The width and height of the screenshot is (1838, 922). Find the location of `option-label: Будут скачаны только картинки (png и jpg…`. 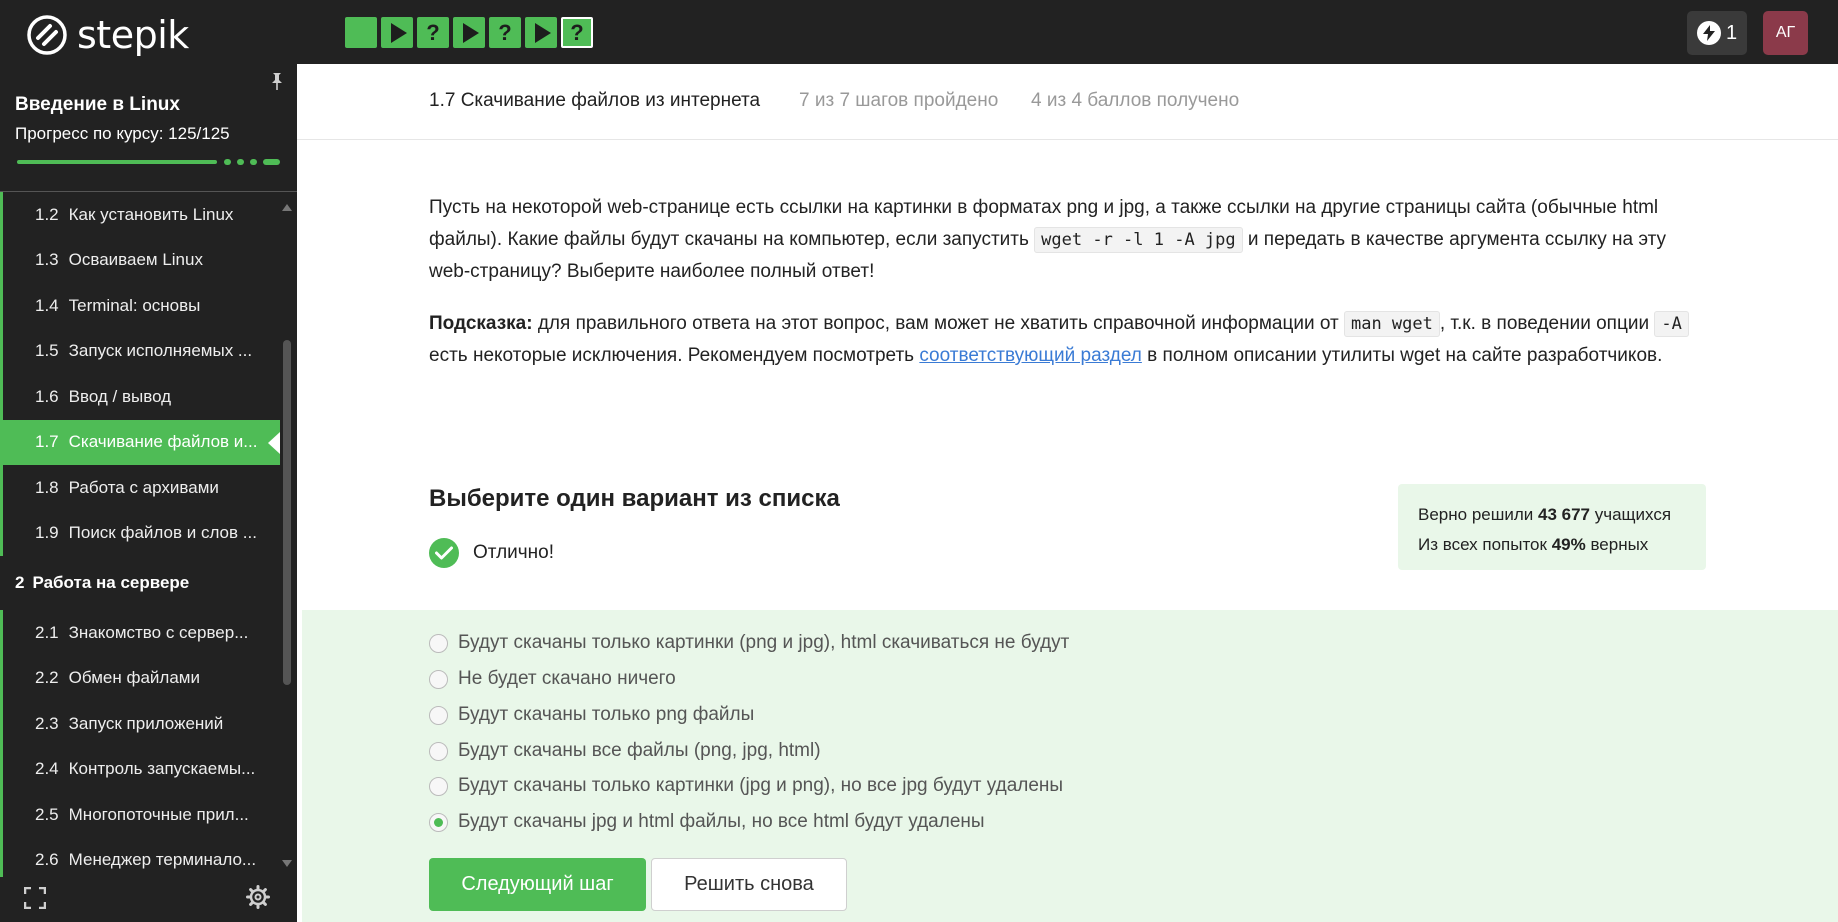

option-label: Будут скачаны только картинки (png и jpg… is located at coordinates (764, 642).